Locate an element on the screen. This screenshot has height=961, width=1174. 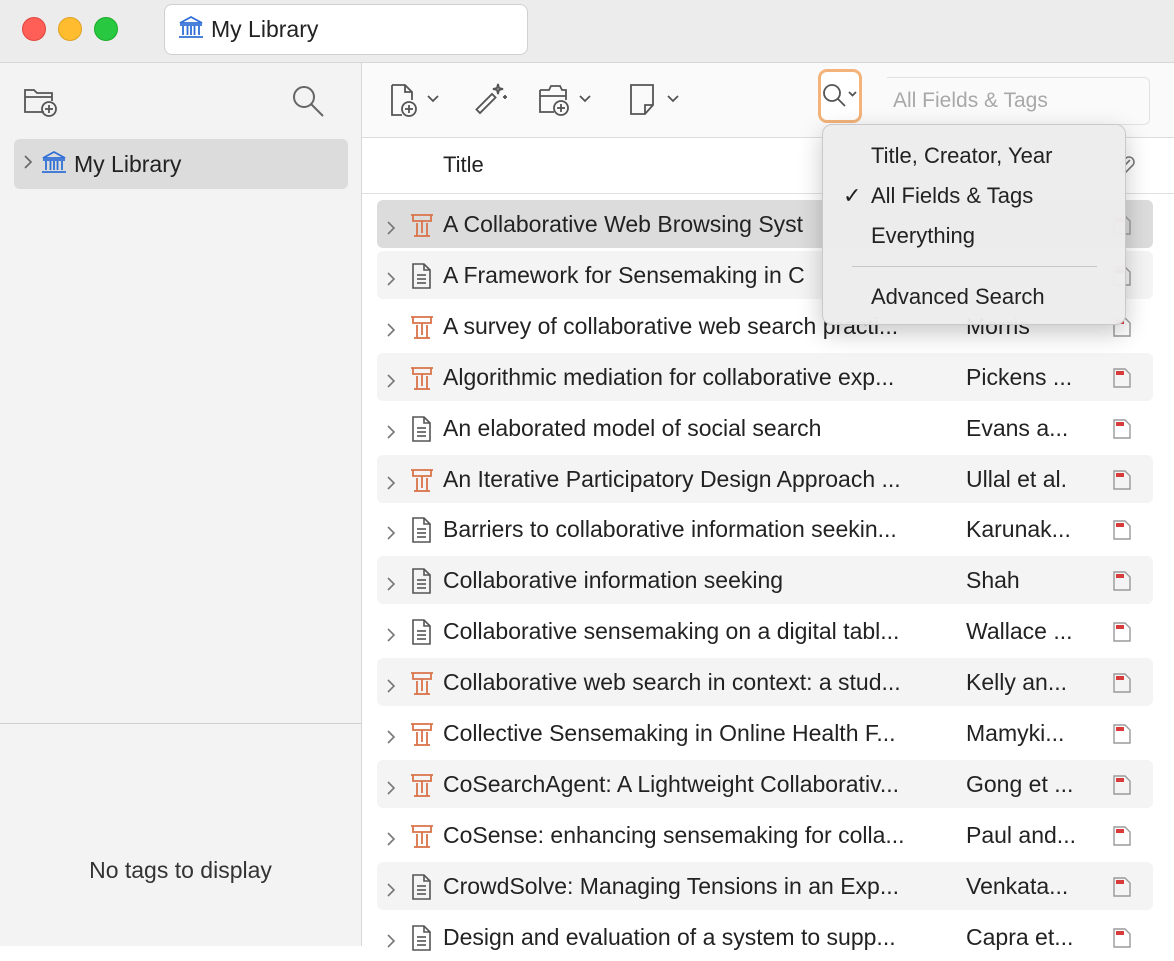
title-bar: My Library is located at coordinates (587, 31).